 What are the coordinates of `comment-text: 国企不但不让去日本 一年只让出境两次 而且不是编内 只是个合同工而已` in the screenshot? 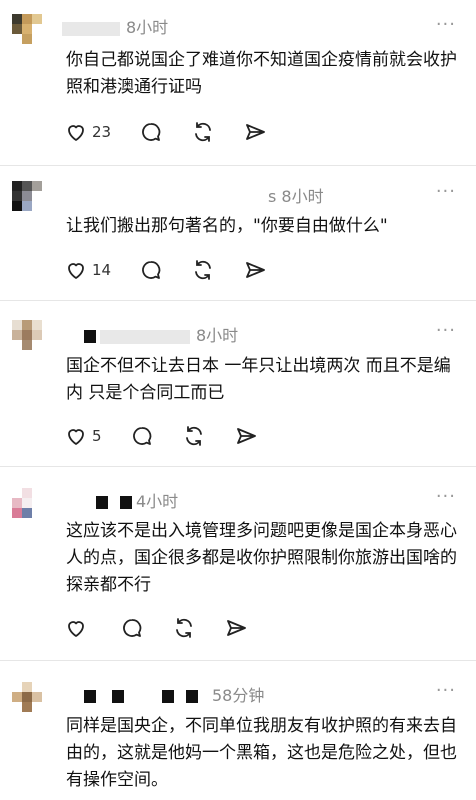 It's located at (258, 379).